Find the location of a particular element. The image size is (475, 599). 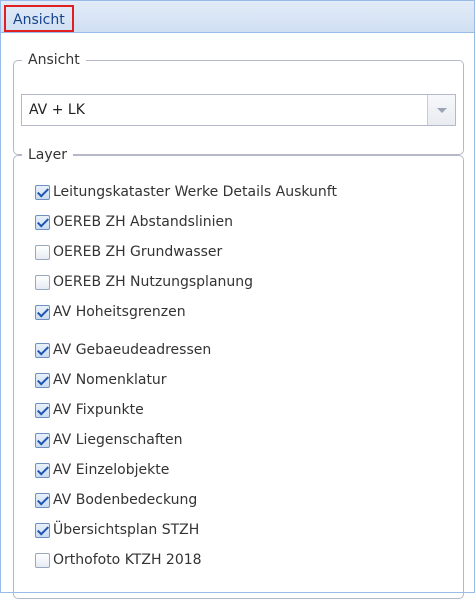

layer-item-label: AV Gebaeudeadressen is located at coordinates (132, 350).